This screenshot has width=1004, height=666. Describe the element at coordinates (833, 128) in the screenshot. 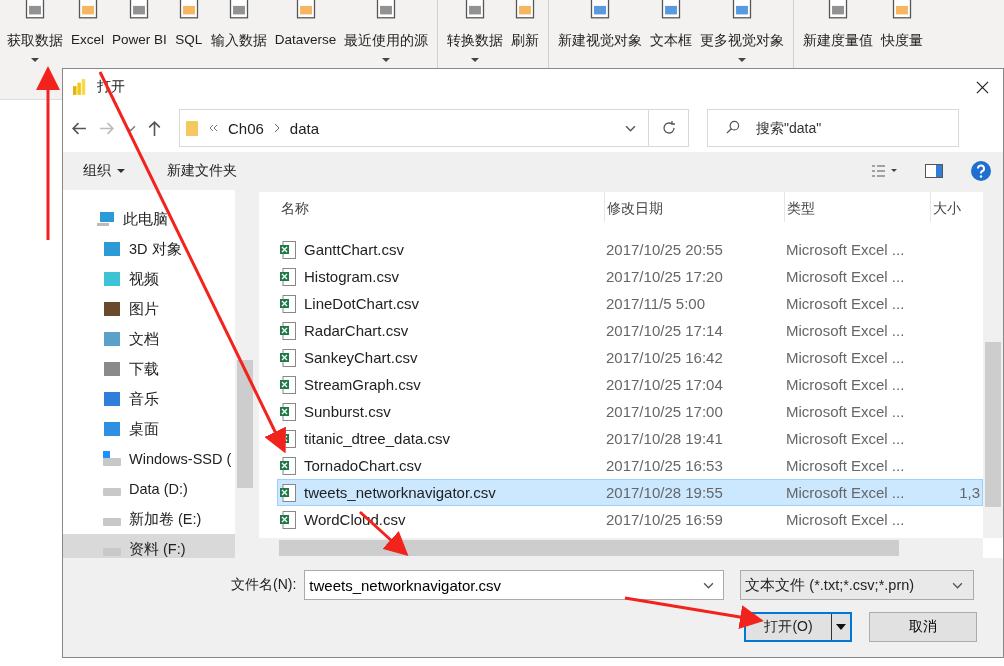

I see `search-field: 搜索"data"` at that location.